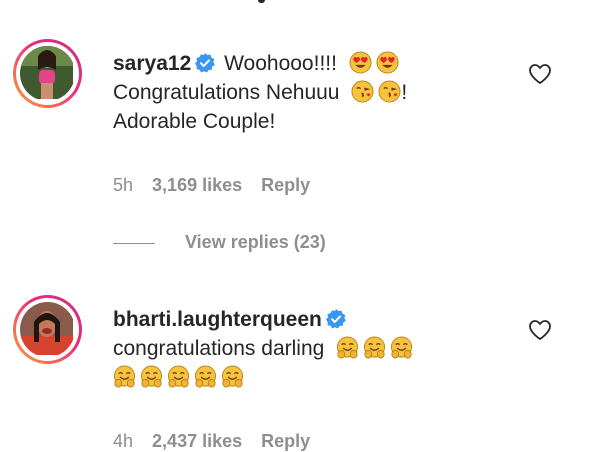 The height and width of the screenshot is (452, 600). Describe the element at coordinates (194, 121) in the screenshot. I see `comment-line-3: Adorable Couple!` at that location.